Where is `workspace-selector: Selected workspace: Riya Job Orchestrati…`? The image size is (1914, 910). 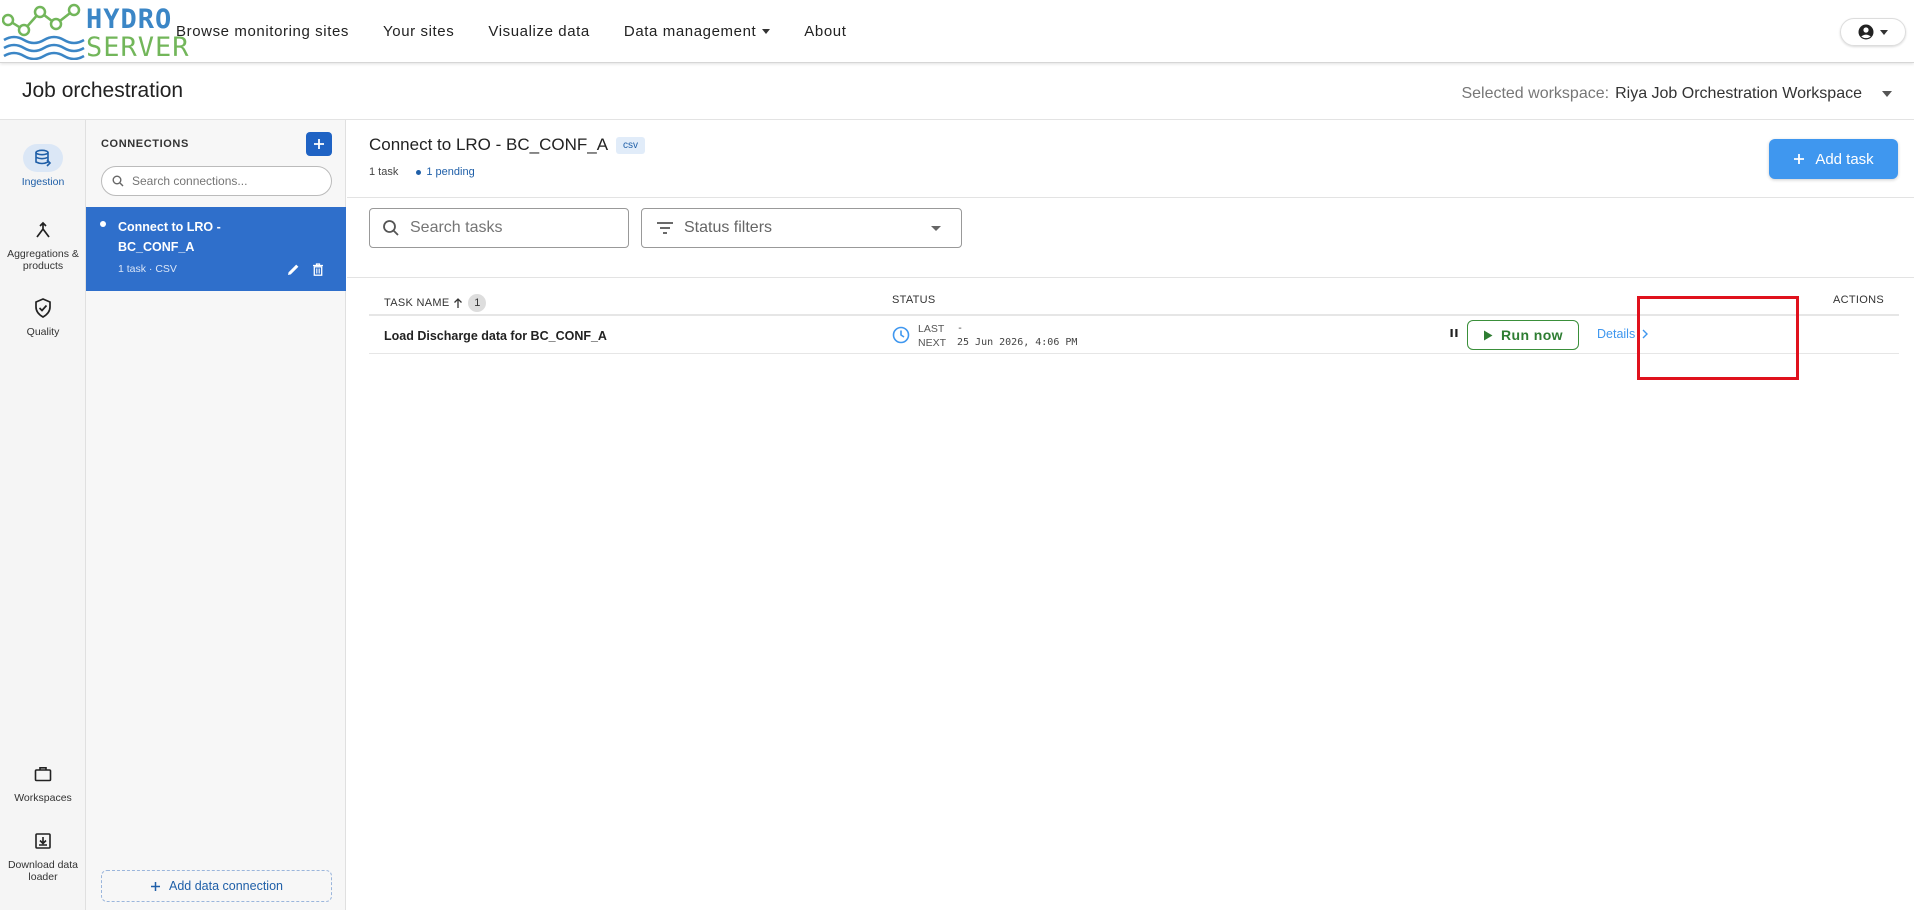
workspace-selector: Selected workspace: Riya Job Orchestrati… is located at coordinates (1676, 94).